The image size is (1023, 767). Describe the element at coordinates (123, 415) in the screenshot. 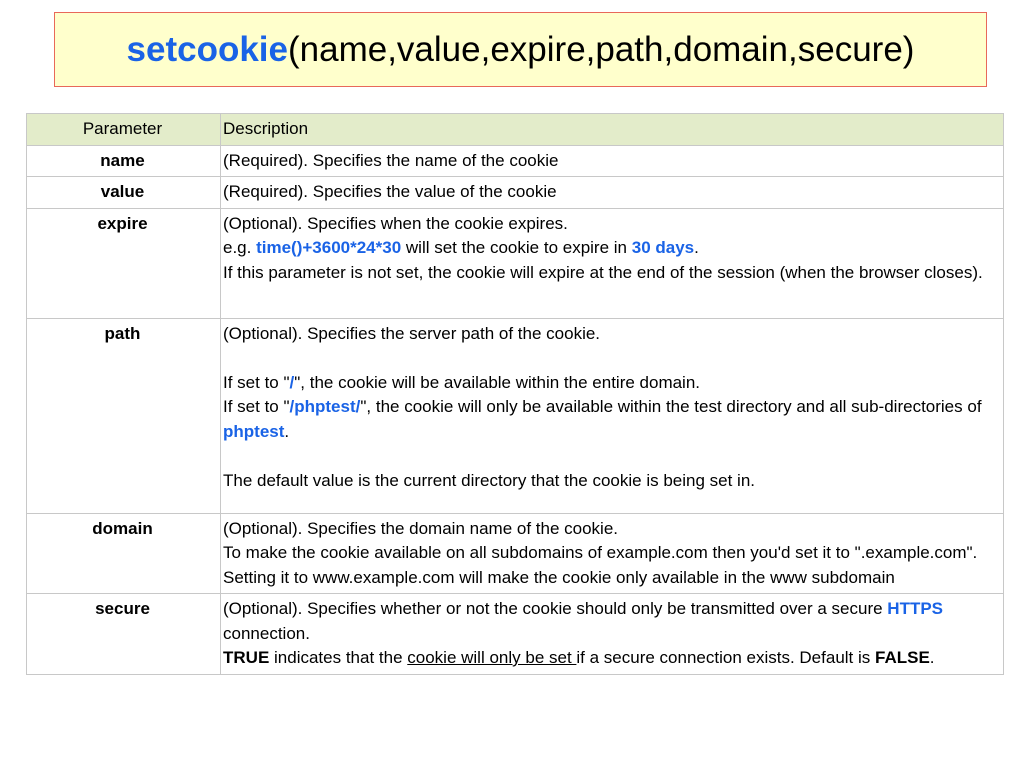

I see `param-path: path` at that location.